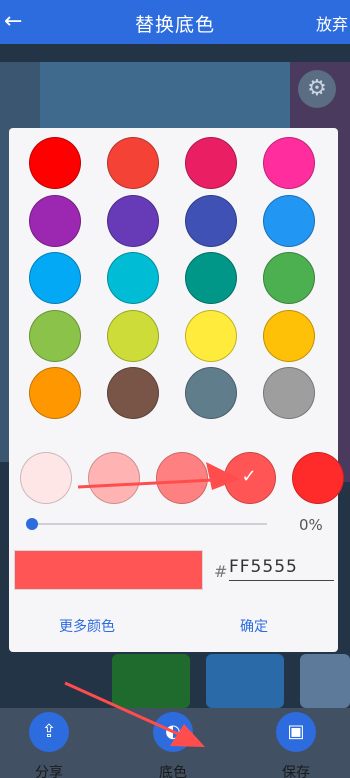  Describe the element at coordinates (317, 89) in the screenshot. I see `gear-icon: ⚙` at that location.